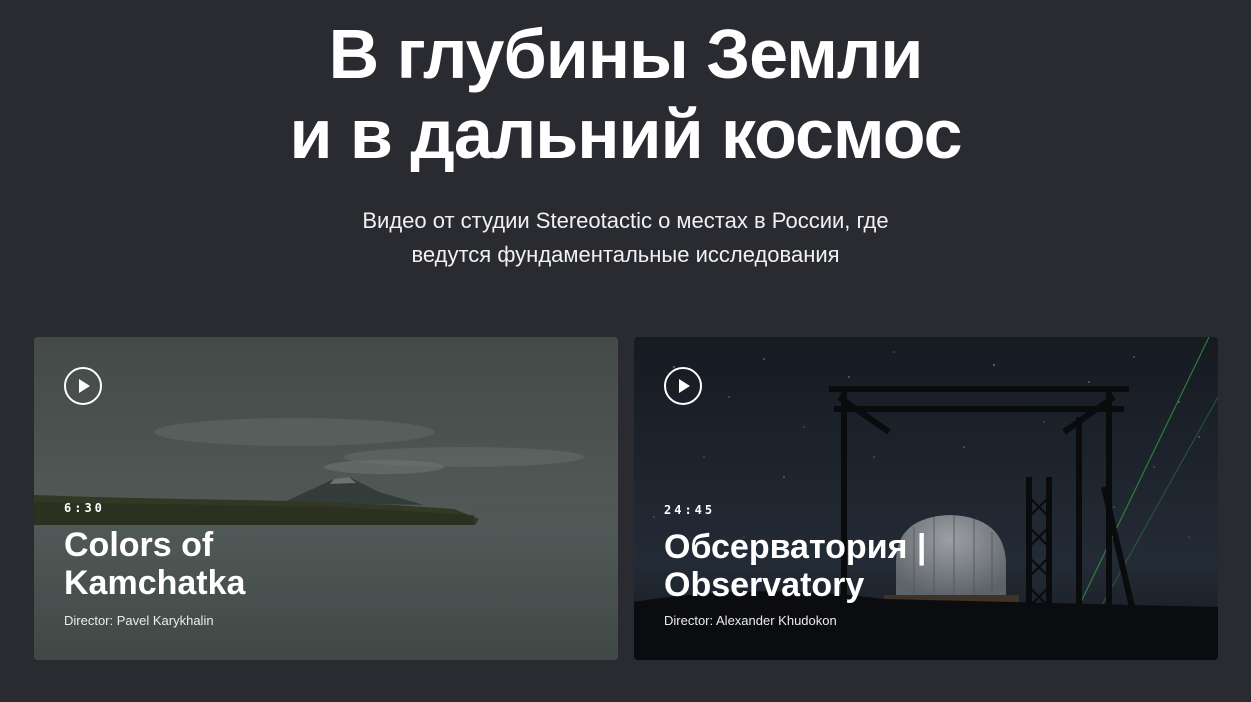 This screenshot has width=1251, height=702. I want to click on video-title-line-1: Colors of, so click(139, 545).